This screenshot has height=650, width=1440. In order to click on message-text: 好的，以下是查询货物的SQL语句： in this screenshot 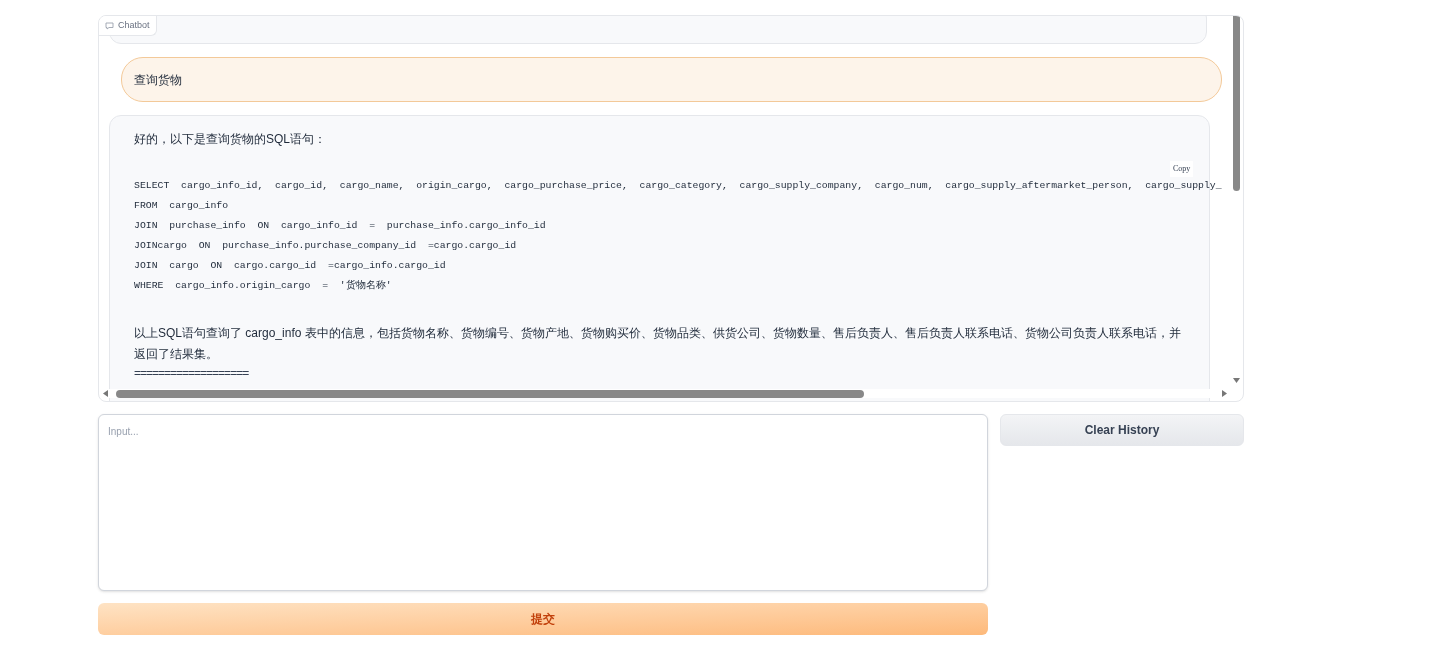, I will do `click(230, 139)`.